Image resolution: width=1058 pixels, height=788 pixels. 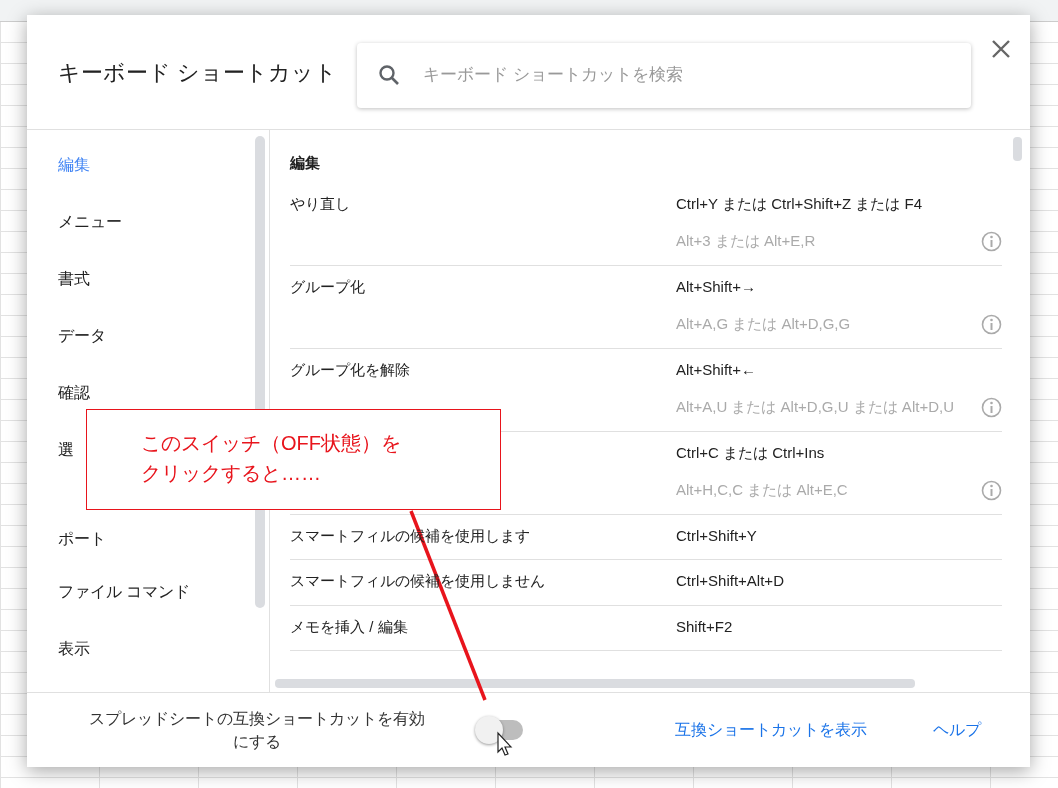 I want to click on shortcut-keys: Ctrl+Y または Ctrl+Shift+Z または F4, so click(x=799, y=203).